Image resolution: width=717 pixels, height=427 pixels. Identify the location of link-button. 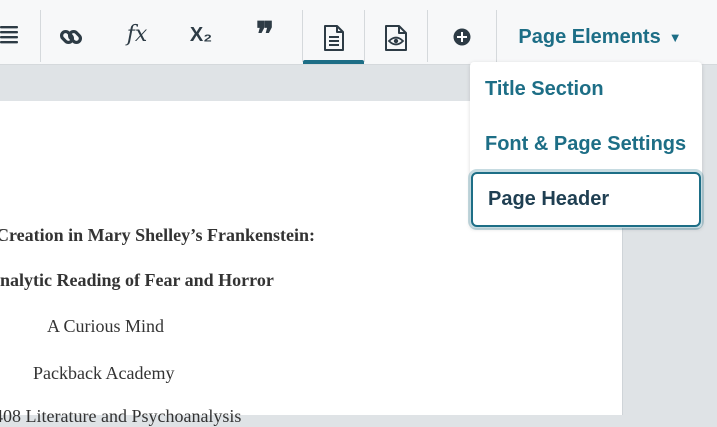
(71, 37).